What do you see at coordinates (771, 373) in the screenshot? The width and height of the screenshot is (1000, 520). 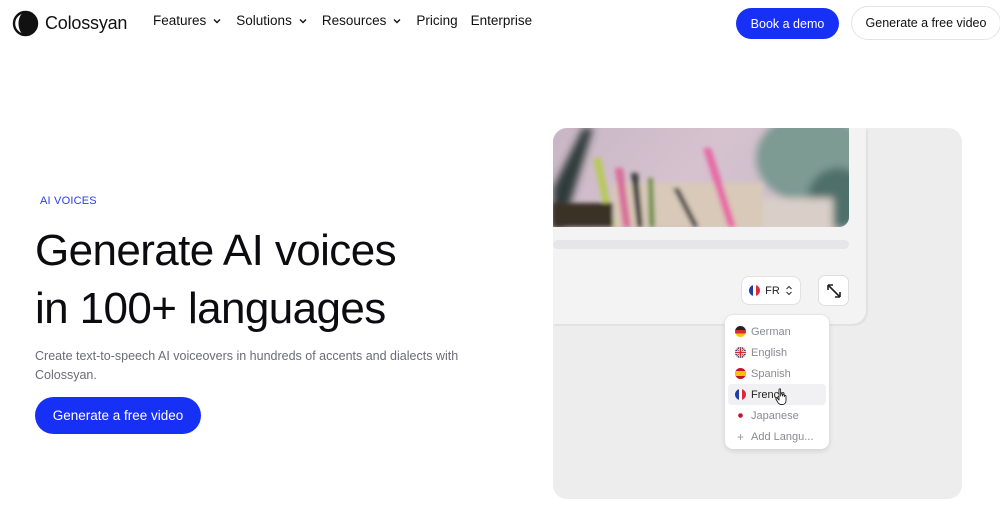 I see `language-option-label: Spanish` at bounding box center [771, 373].